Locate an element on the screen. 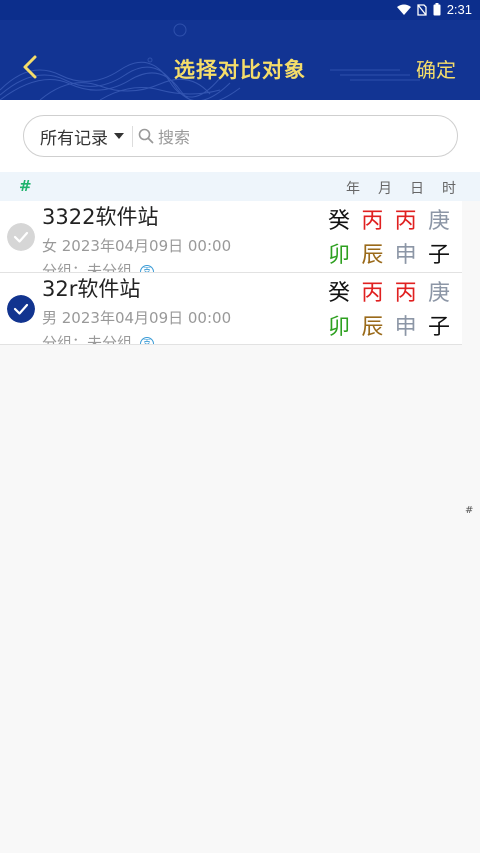 This screenshot has height=853, width=480. status-bar: 2:31 is located at coordinates (240, 10).